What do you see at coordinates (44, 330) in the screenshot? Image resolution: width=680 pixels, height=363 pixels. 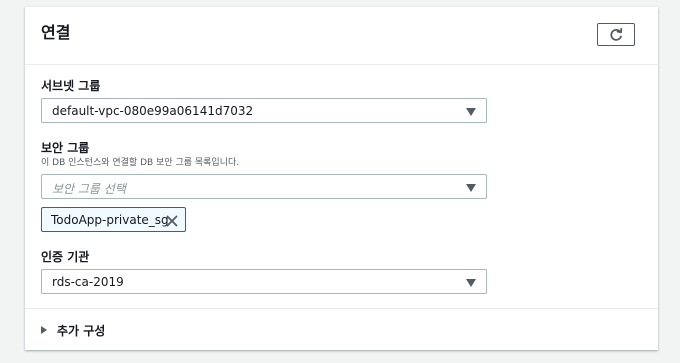 I see `caret-right-icon` at bounding box center [44, 330].